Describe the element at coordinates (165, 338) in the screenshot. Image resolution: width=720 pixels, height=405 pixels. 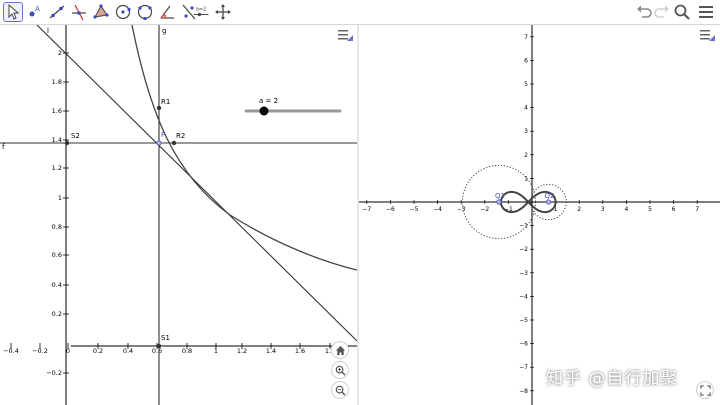
I see `point-label-s1: S1` at that location.